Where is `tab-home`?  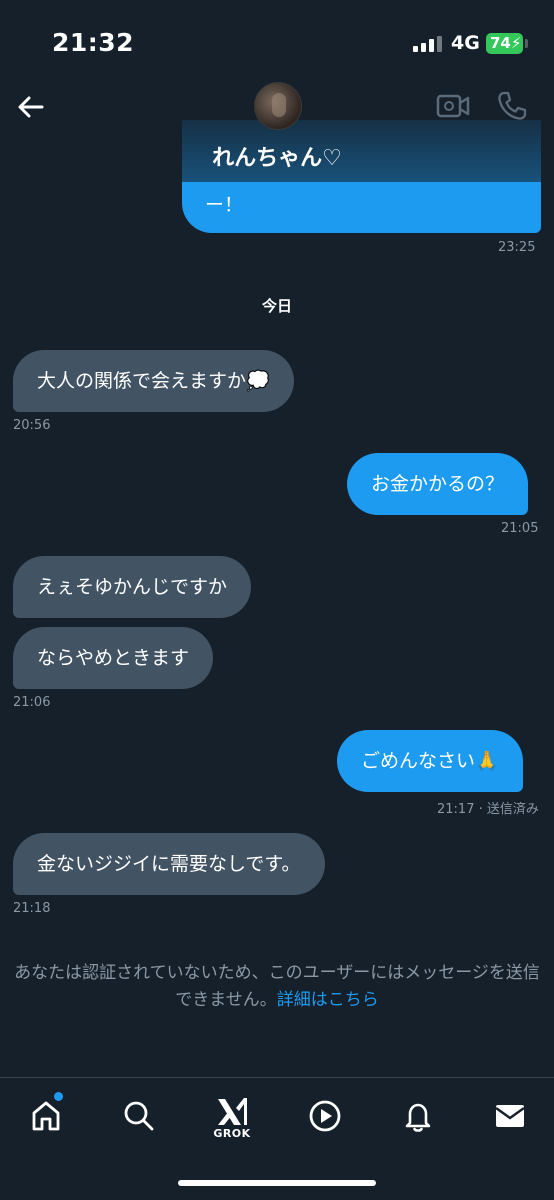
tab-home is located at coordinates (46, 1116).